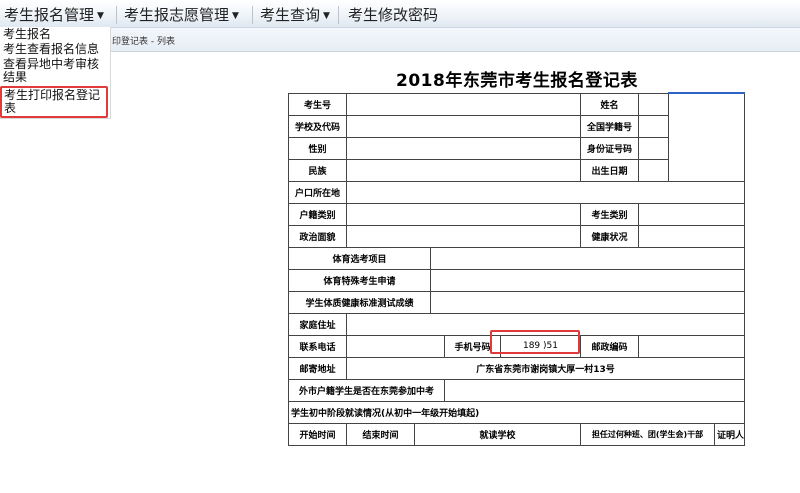  What do you see at coordinates (609, 104) in the screenshot?
I see `label-name: 姓名` at bounding box center [609, 104].